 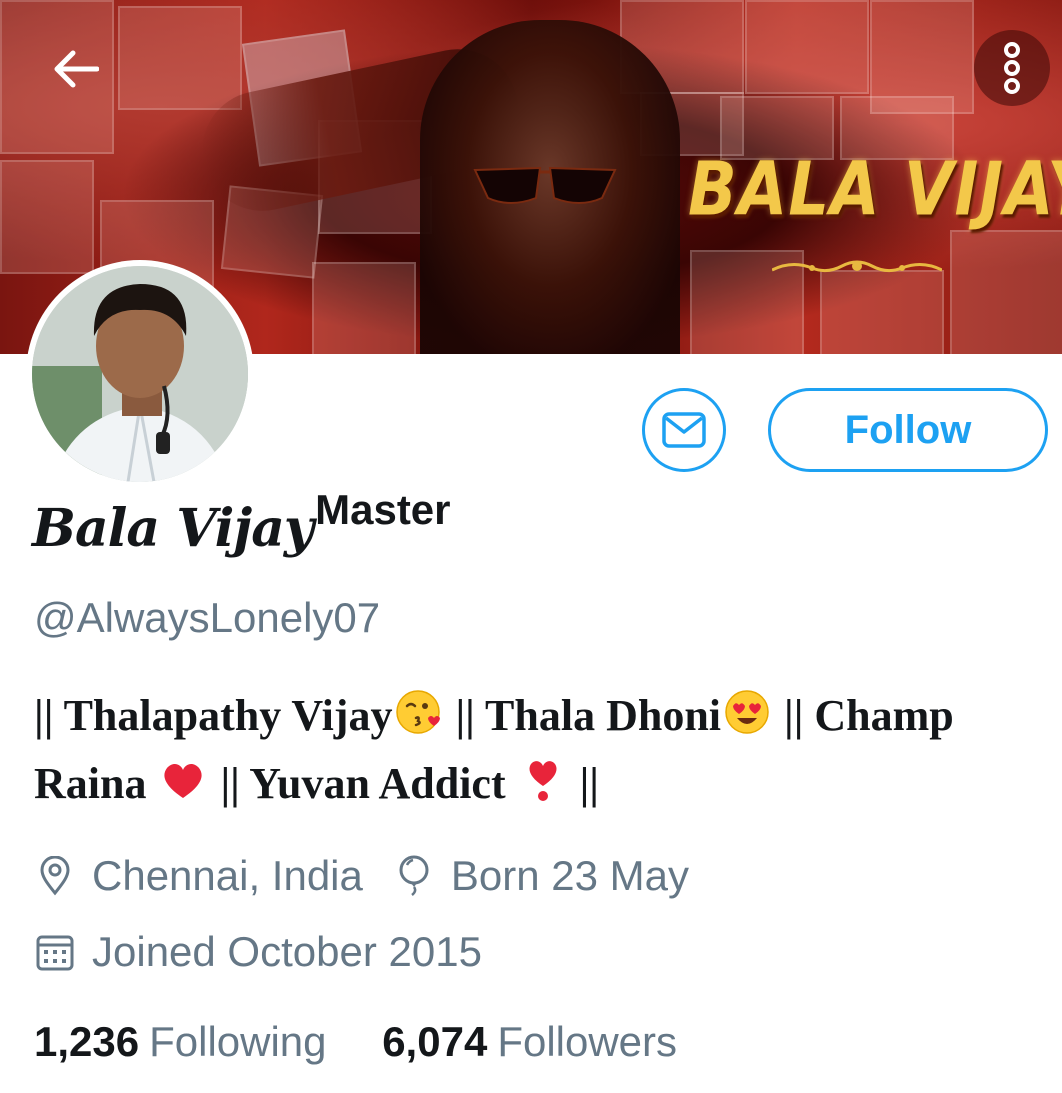 What do you see at coordinates (875, 191) in the screenshot?
I see `banner-title: BALA VIJAY` at bounding box center [875, 191].